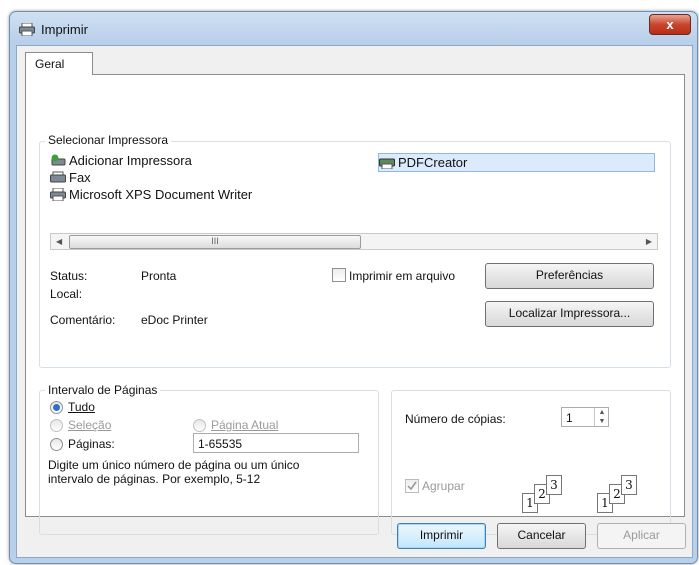 This screenshot has width=699, height=565. What do you see at coordinates (174, 320) in the screenshot?
I see `comment-value: eDoc Printer` at bounding box center [174, 320].